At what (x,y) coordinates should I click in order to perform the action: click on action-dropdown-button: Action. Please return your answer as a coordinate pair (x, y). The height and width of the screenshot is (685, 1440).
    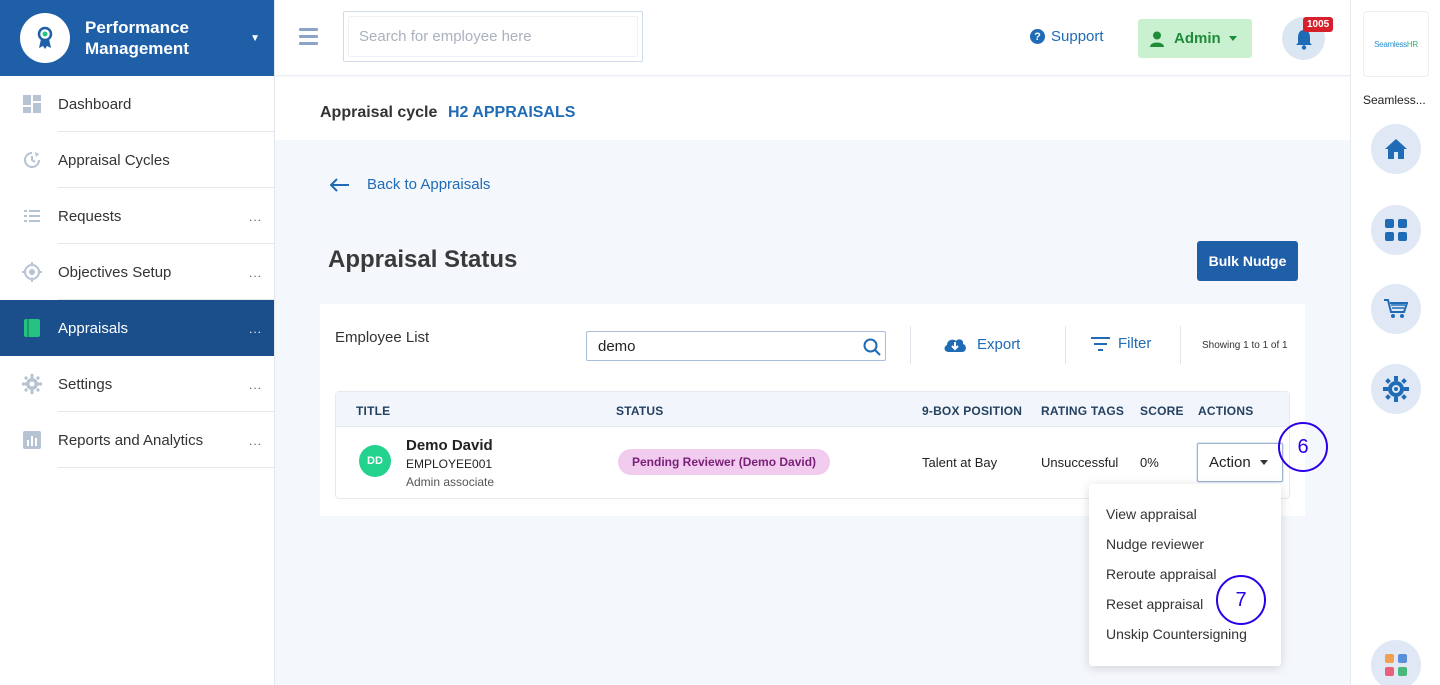
    Looking at the image, I should click on (1240, 462).